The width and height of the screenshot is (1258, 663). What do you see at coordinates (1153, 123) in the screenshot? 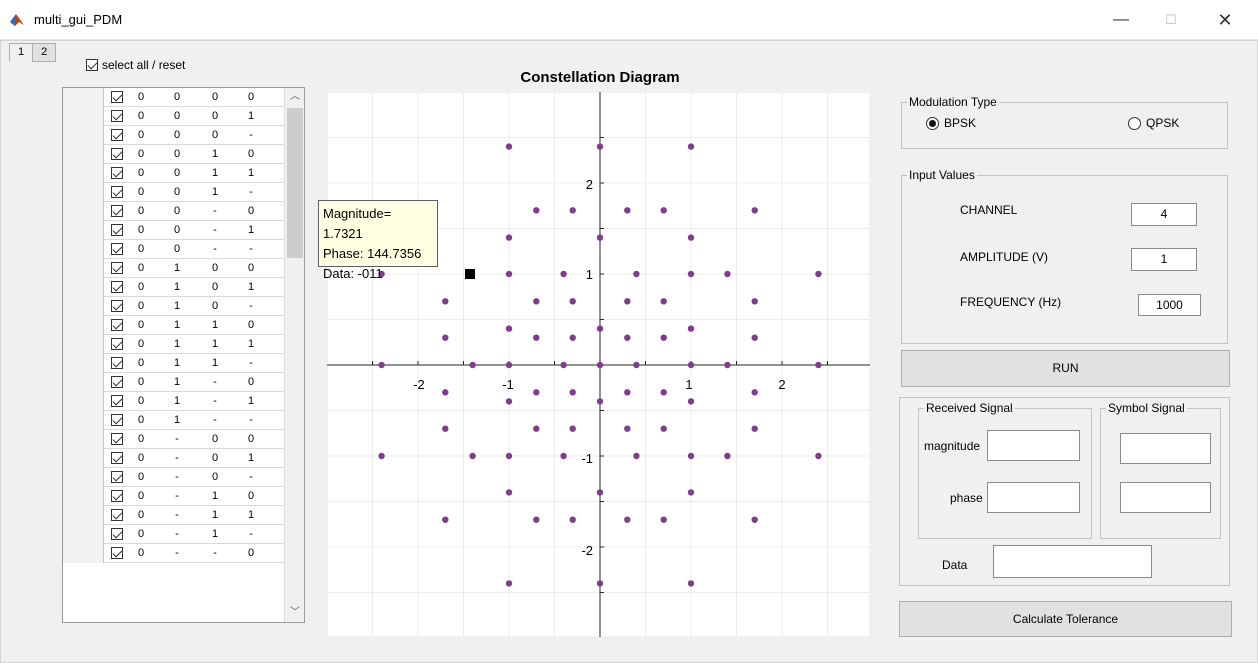
I see `qpsk-radio: QPSK` at bounding box center [1153, 123].